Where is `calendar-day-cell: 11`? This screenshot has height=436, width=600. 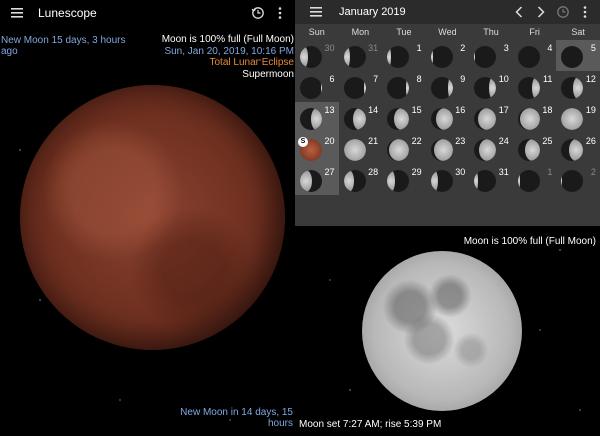 calendar-day-cell: 11 is located at coordinates (535, 86).